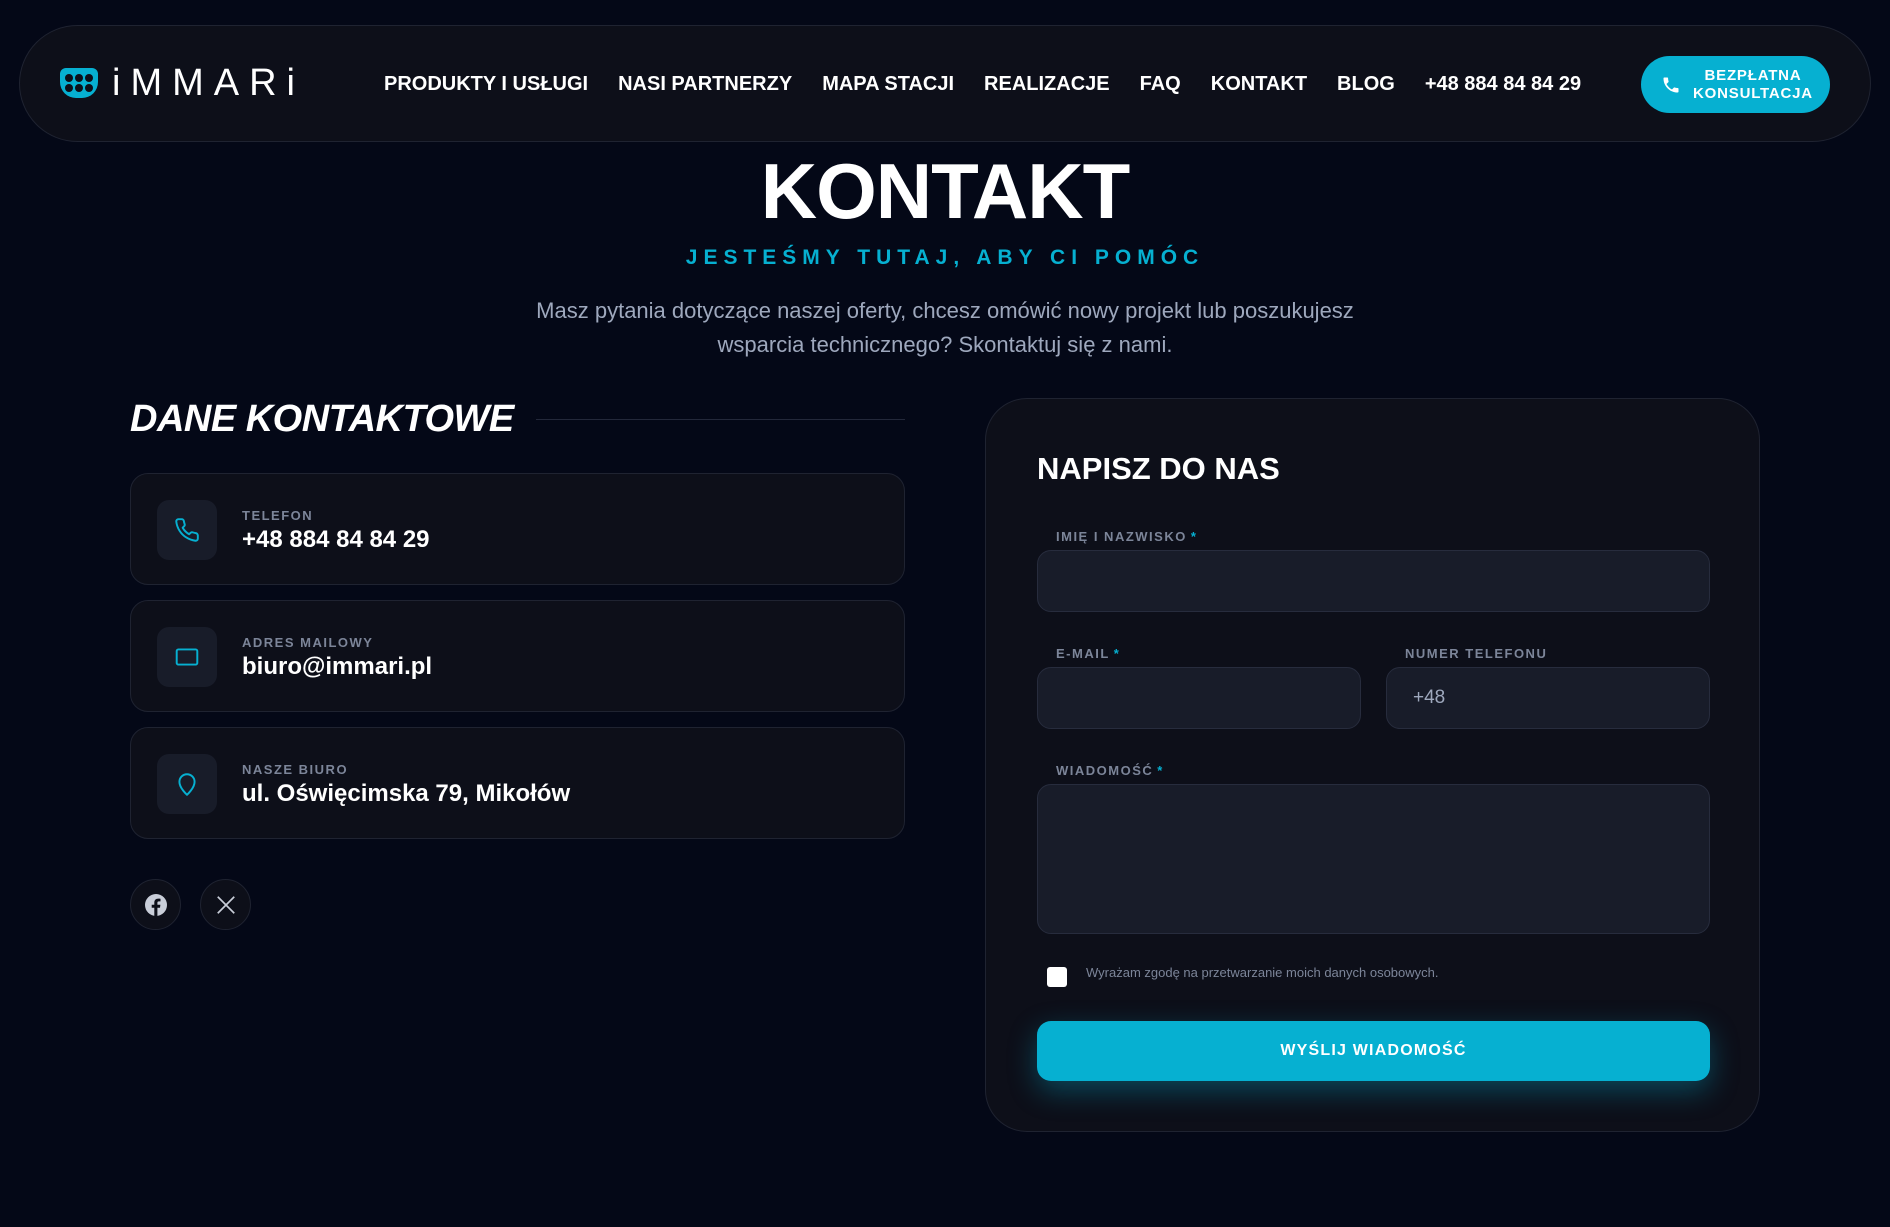 The height and width of the screenshot is (1227, 1890). Describe the element at coordinates (336, 539) in the screenshot. I see `phone-value: +48 884 84 84 29` at that location.